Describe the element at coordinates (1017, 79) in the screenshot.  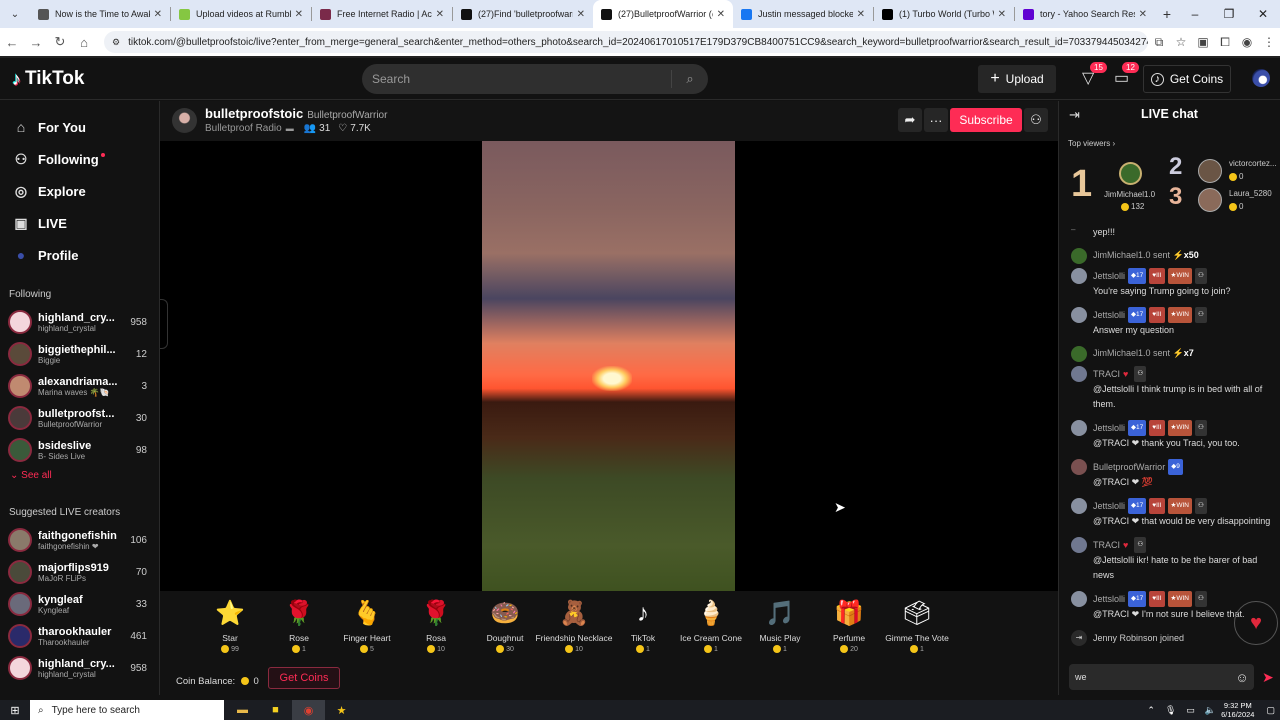
I see `upload-button: + Upload` at that location.